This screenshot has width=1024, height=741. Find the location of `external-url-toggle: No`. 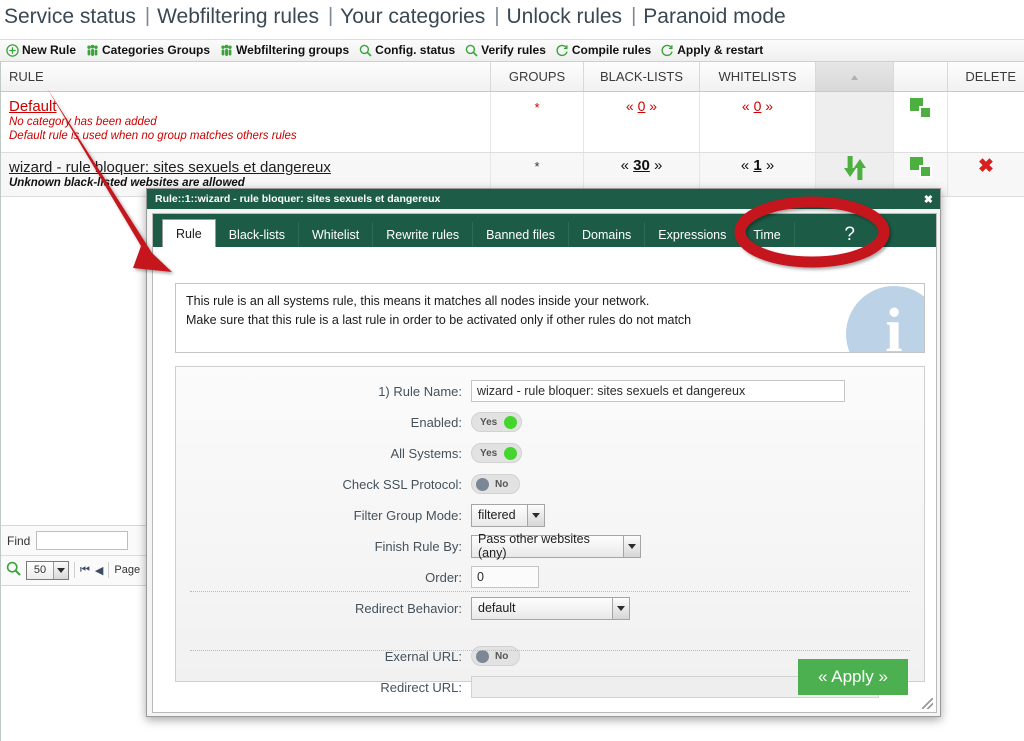

external-url-toggle: No is located at coordinates (496, 656).